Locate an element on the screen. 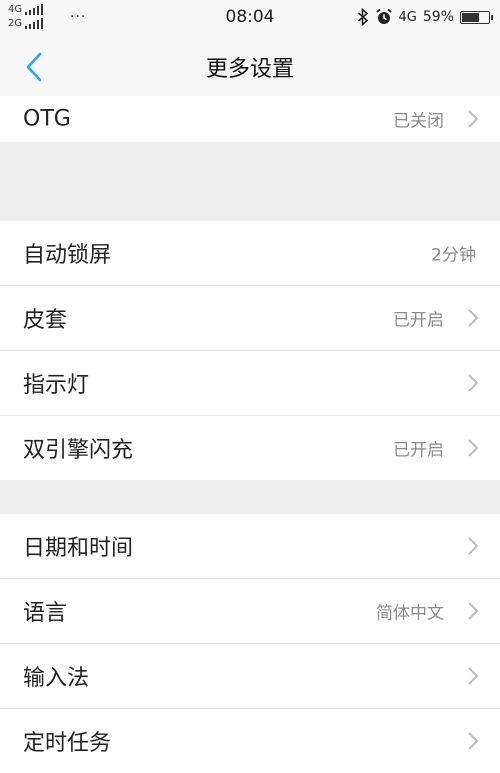  setting-row-language: 语言 简体中文 is located at coordinates (250, 611).